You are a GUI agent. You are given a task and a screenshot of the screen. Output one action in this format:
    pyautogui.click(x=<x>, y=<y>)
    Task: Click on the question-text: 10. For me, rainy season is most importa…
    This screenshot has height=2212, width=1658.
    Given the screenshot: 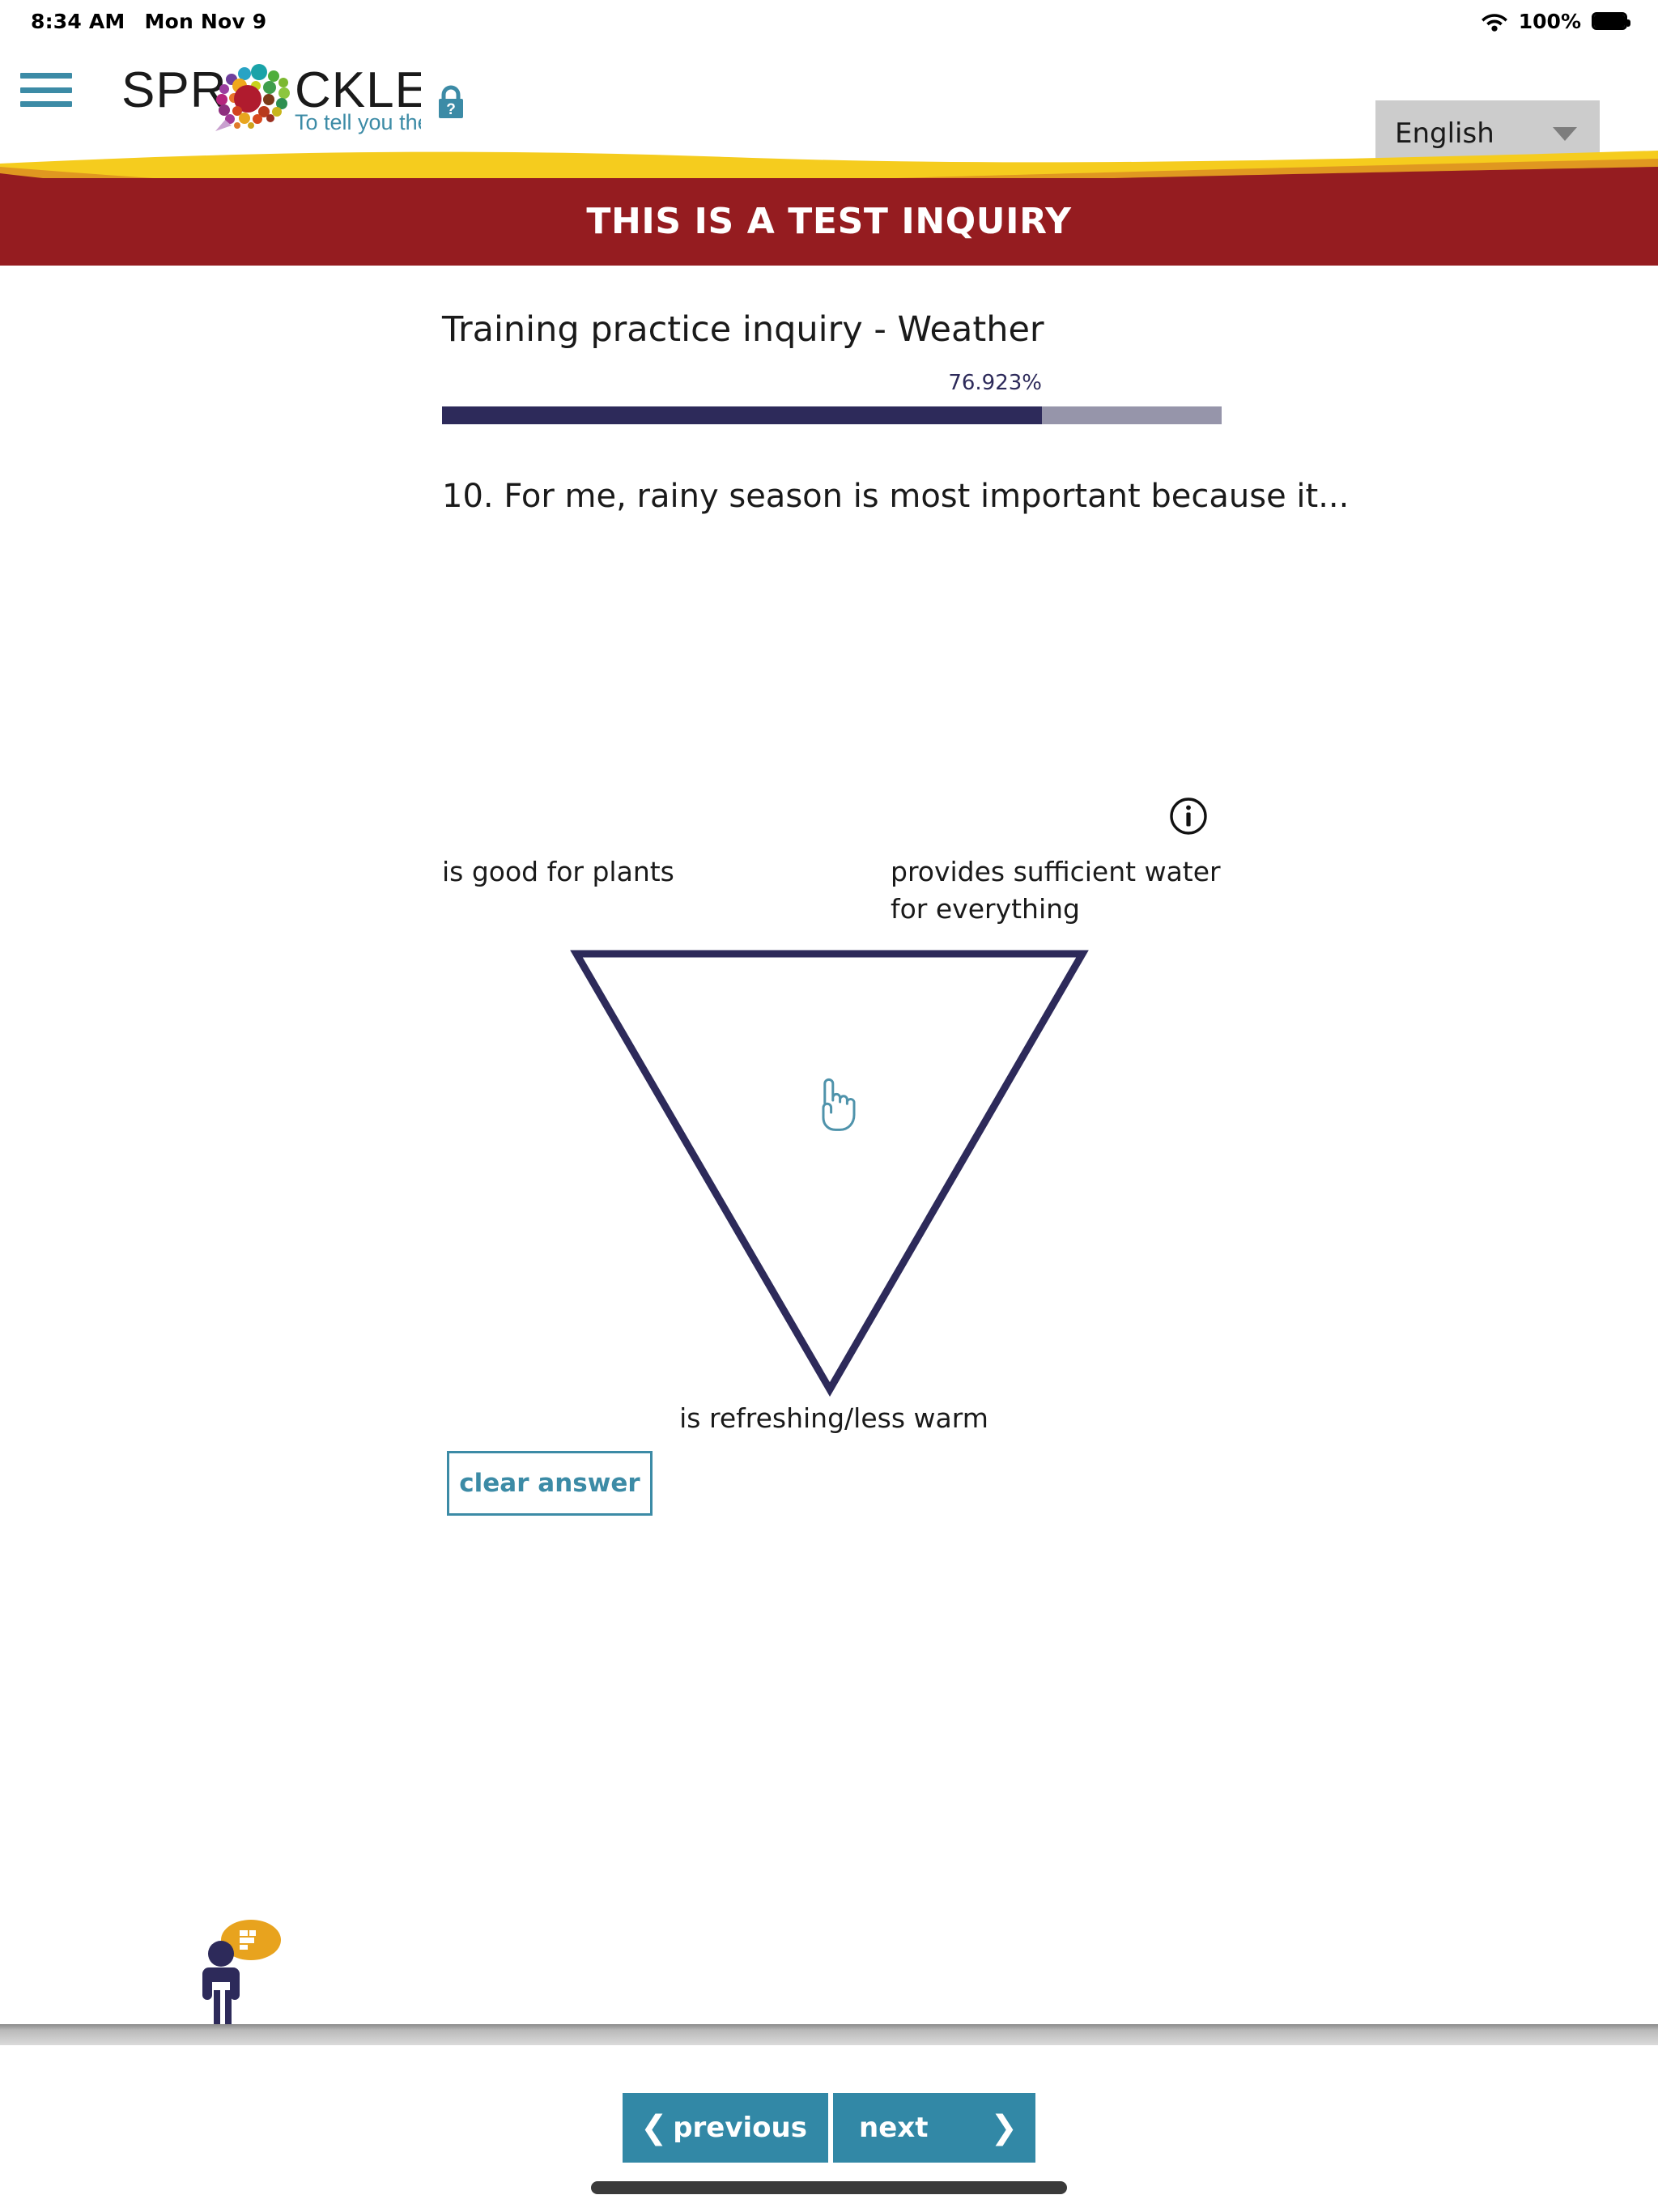 What is the action you would take?
    pyautogui.click(x=896, y=497)
    